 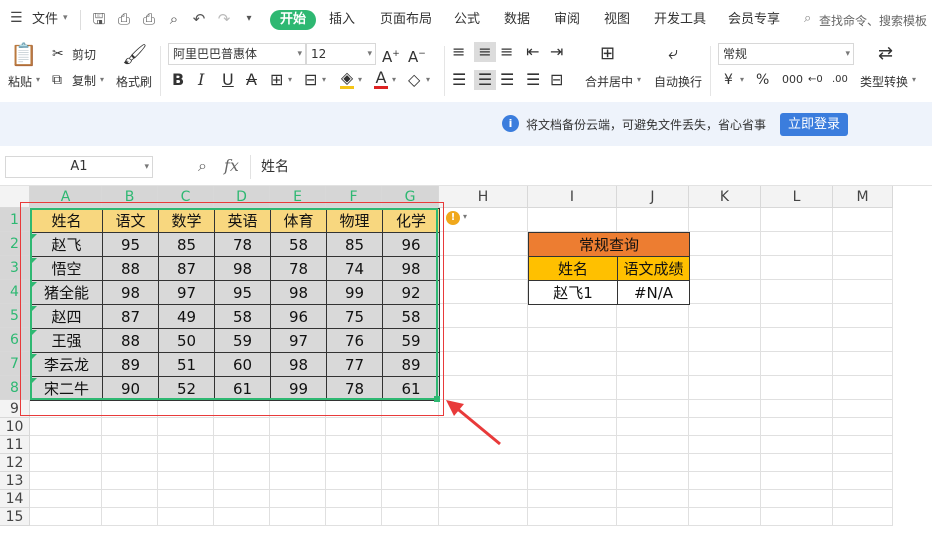 What do you see at coordinates (459, 80) in the screenshot?
I see `align-left-icon: ☰` at bounding box center [459, 80].